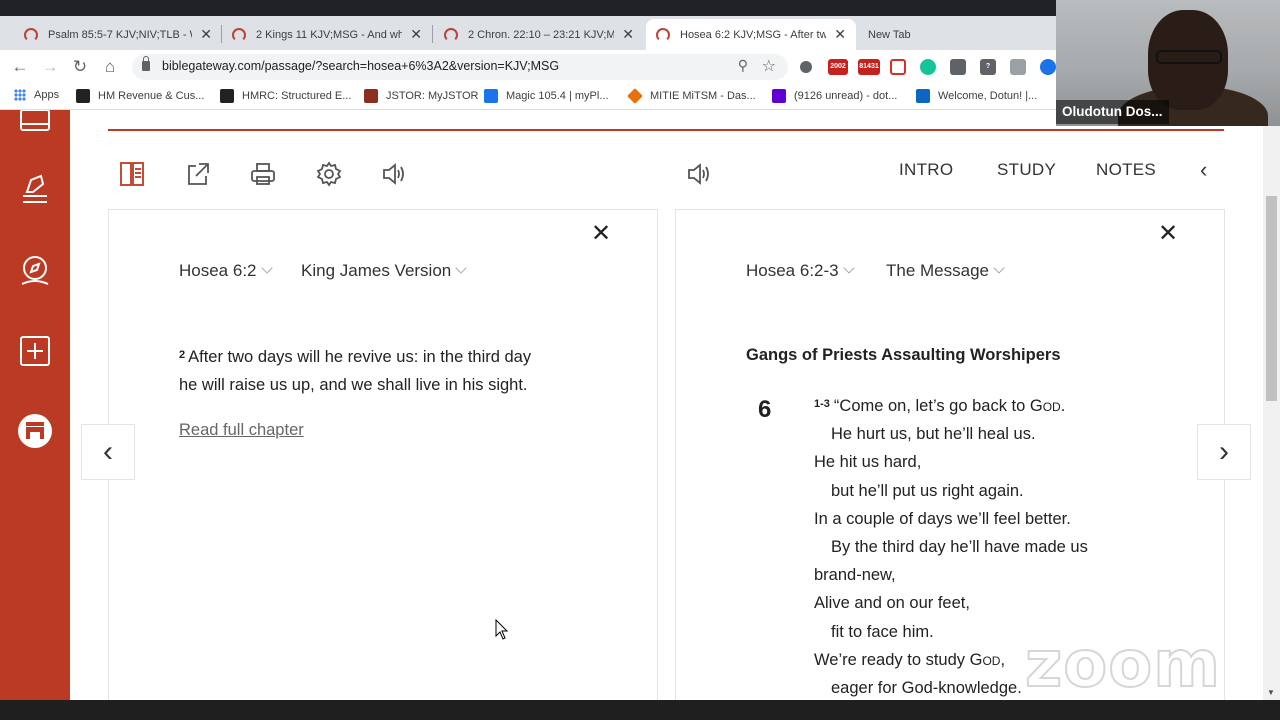 The width and height of the screenshot is (1280, 720). Describe the element at coordinates (329, 34) in the screenshot. I see `tab-title: 2 Kings 11 KJV;MSG - And whe` at that location.